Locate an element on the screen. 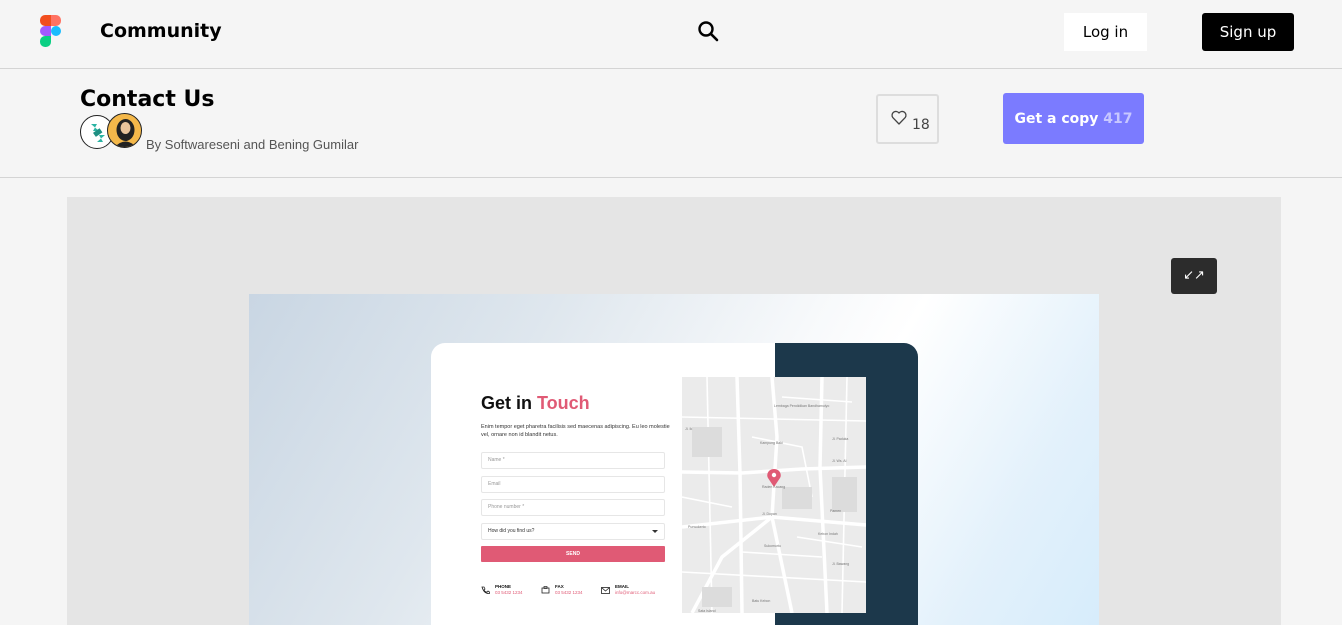 Image resolution: width=1342 pixels, height=625 pixels. get-a-copy-button: Get a copy 417 is located at coordinates (1073, 118).